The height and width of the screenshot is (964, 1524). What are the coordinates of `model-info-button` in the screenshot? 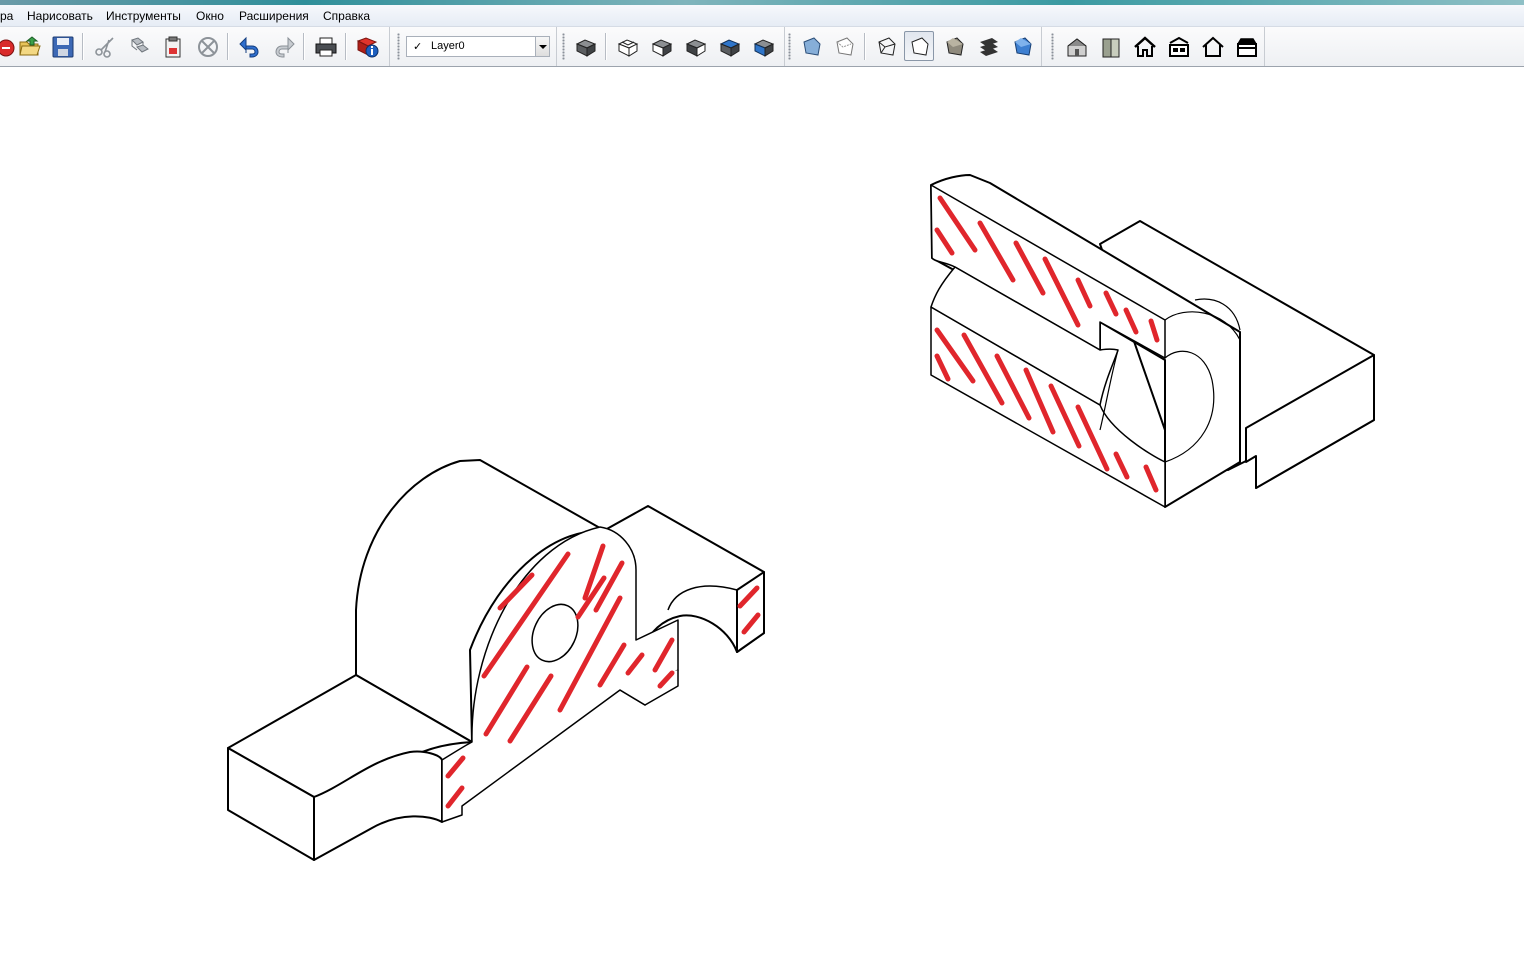 It's located at (367, 46).